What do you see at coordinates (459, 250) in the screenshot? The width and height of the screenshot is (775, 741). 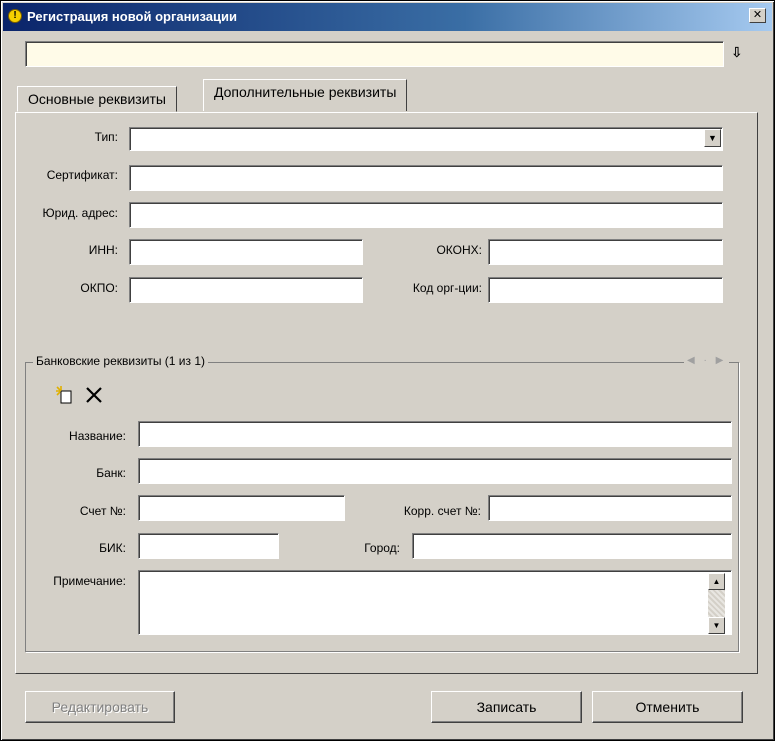 I see `okonh-label: ОКОНХ:` at bounding box center [459, 250].